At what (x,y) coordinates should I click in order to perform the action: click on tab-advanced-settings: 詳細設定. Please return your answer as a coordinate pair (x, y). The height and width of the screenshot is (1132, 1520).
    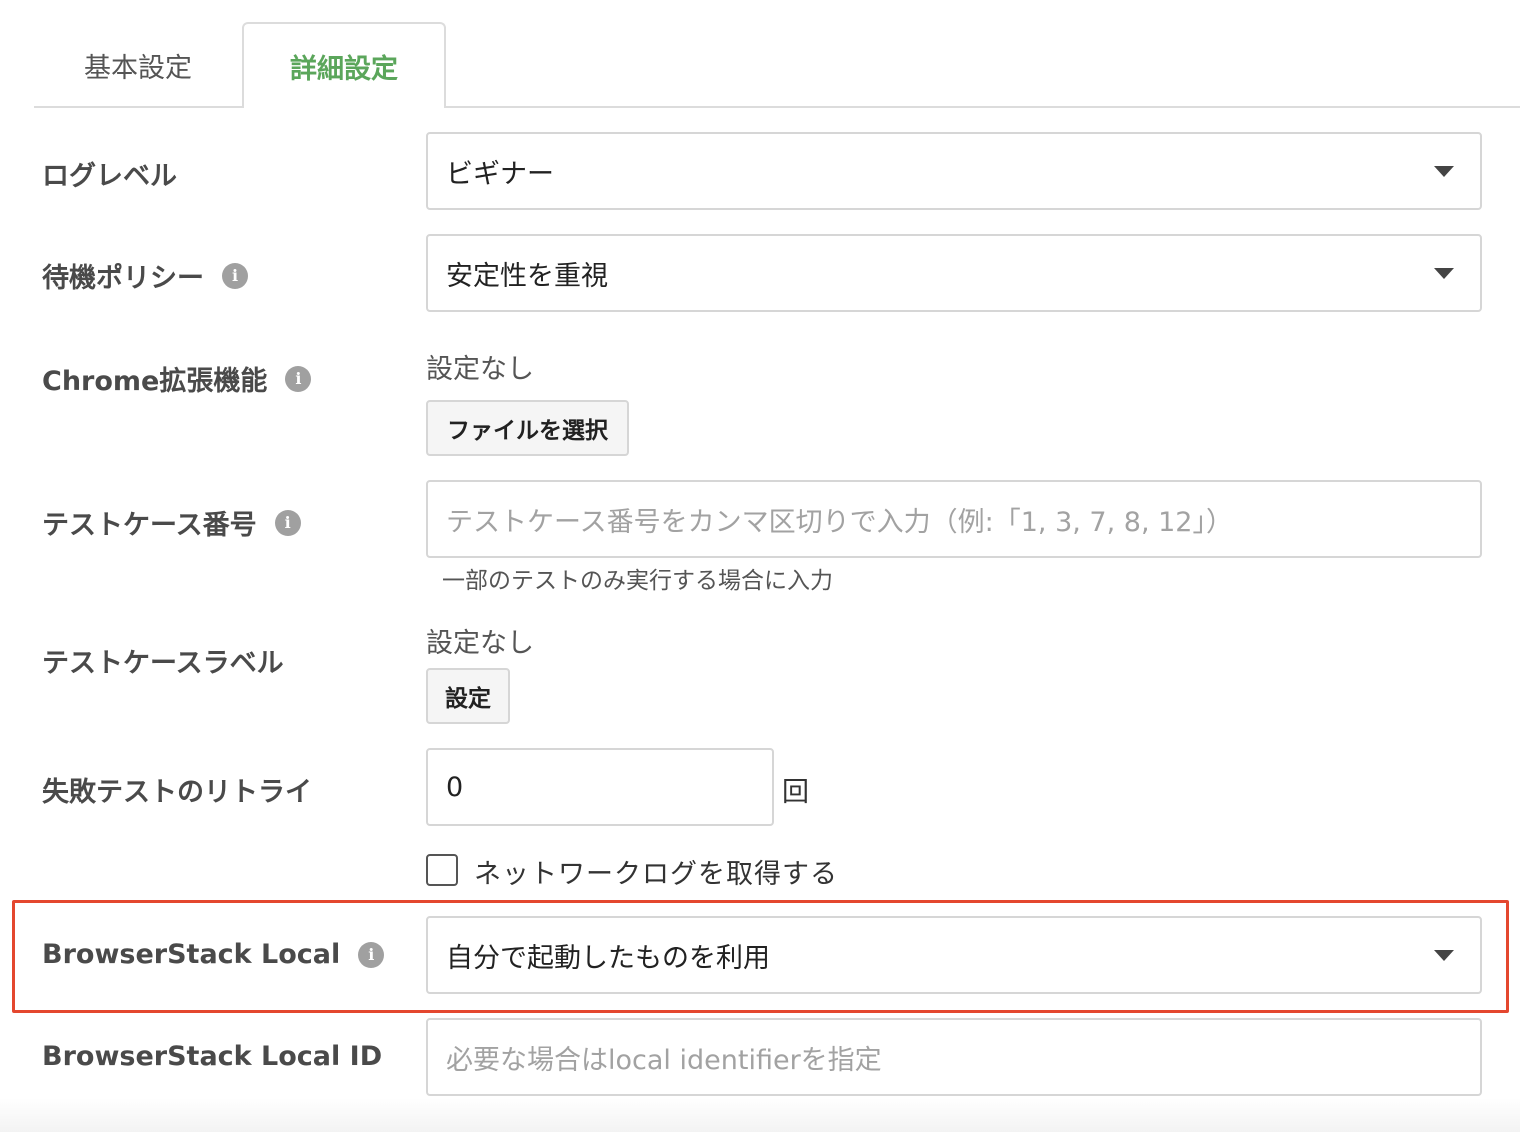
    Looking at the image, I should click on (344, 65).